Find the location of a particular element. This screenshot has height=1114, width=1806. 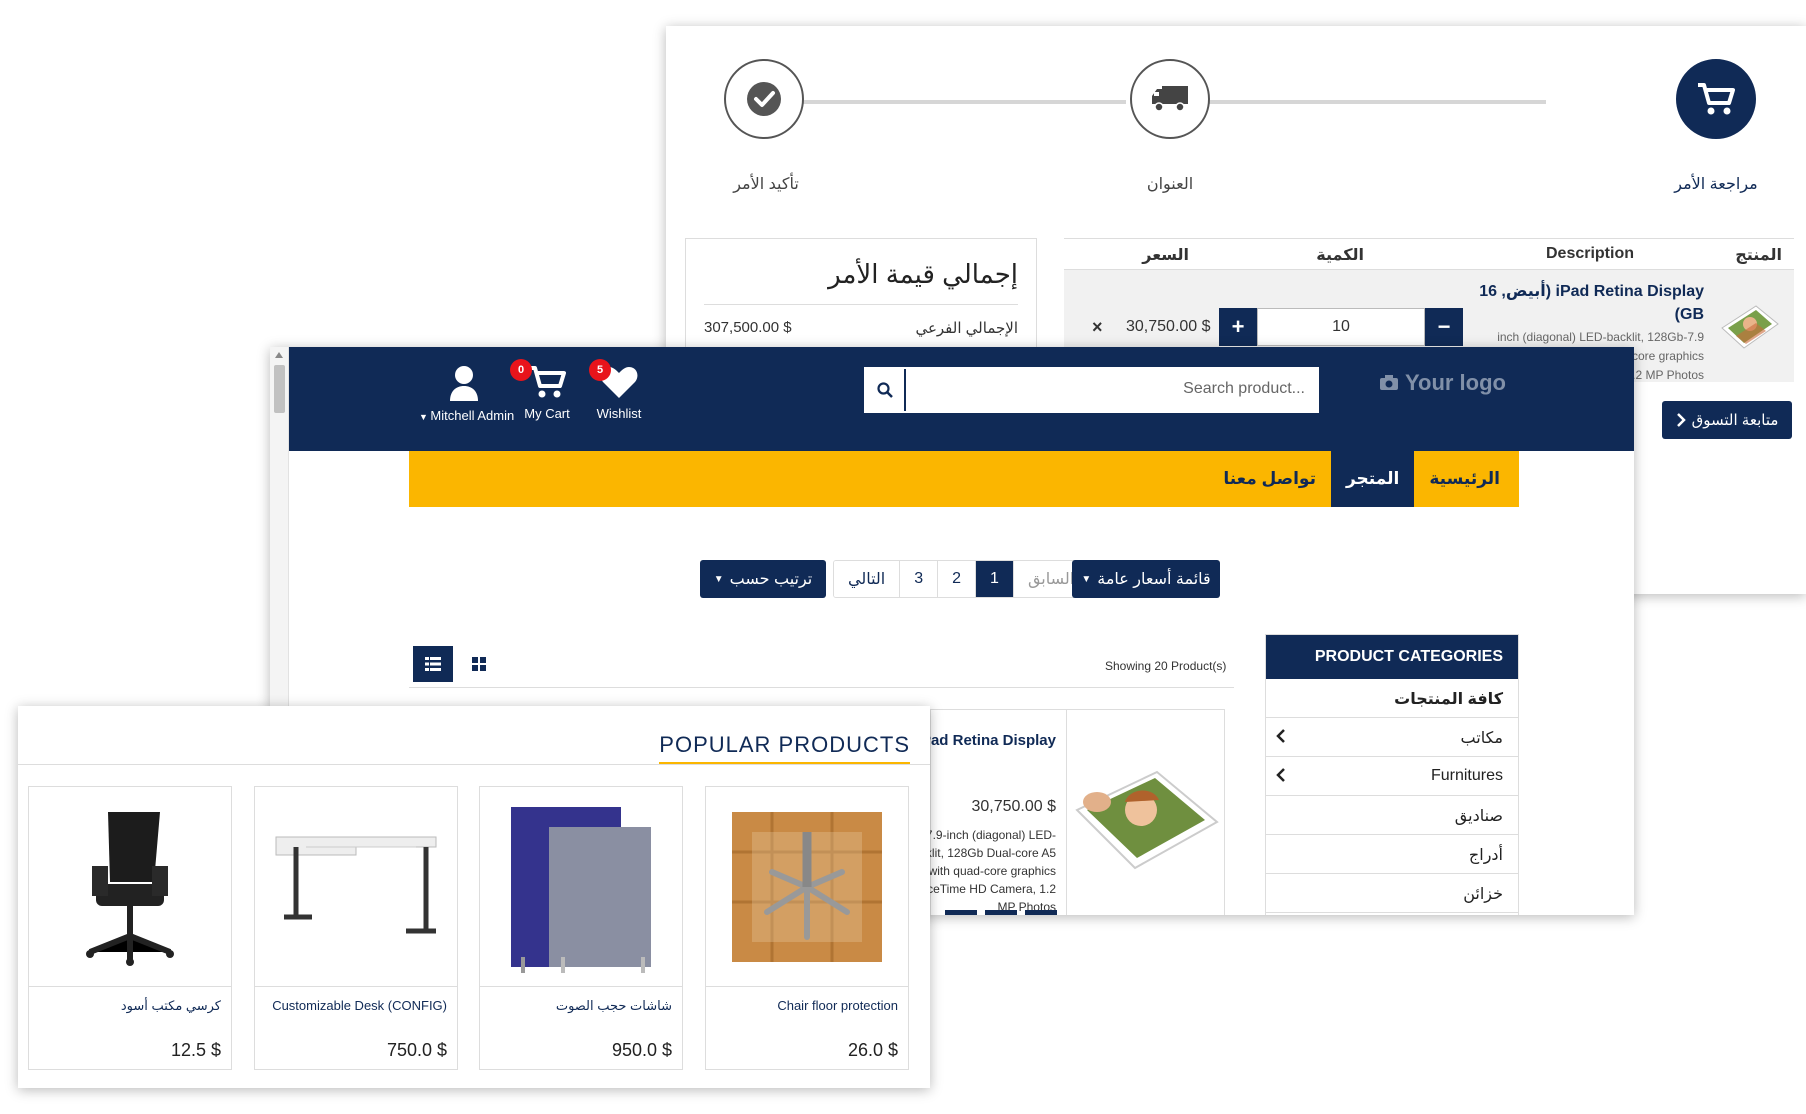

user-icon is located at coordinates (464, 383).